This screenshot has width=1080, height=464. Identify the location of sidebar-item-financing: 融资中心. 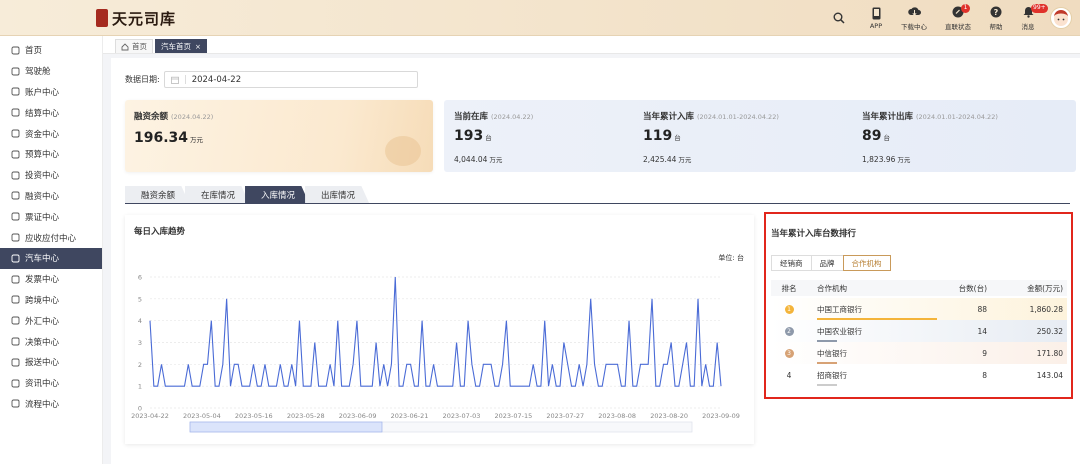
(51, 196).